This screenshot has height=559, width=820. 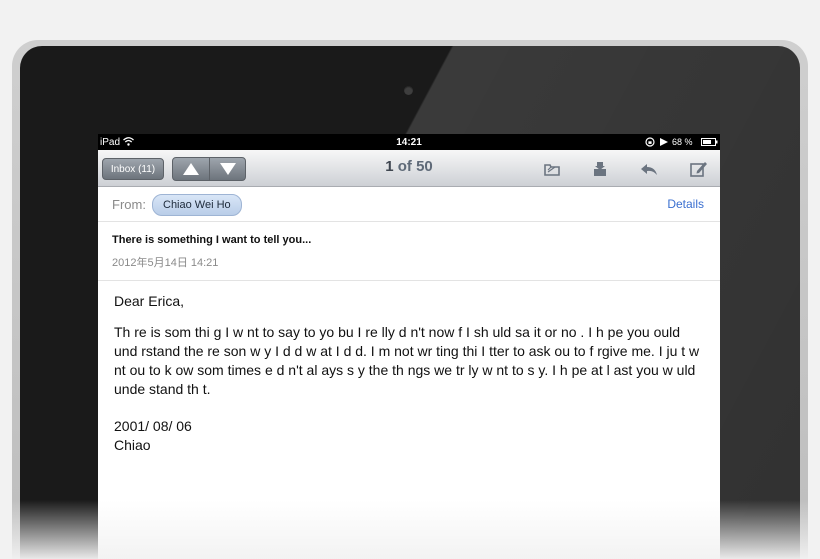 I want to click on status-clock: 14:21, so click(x=409, y=142).